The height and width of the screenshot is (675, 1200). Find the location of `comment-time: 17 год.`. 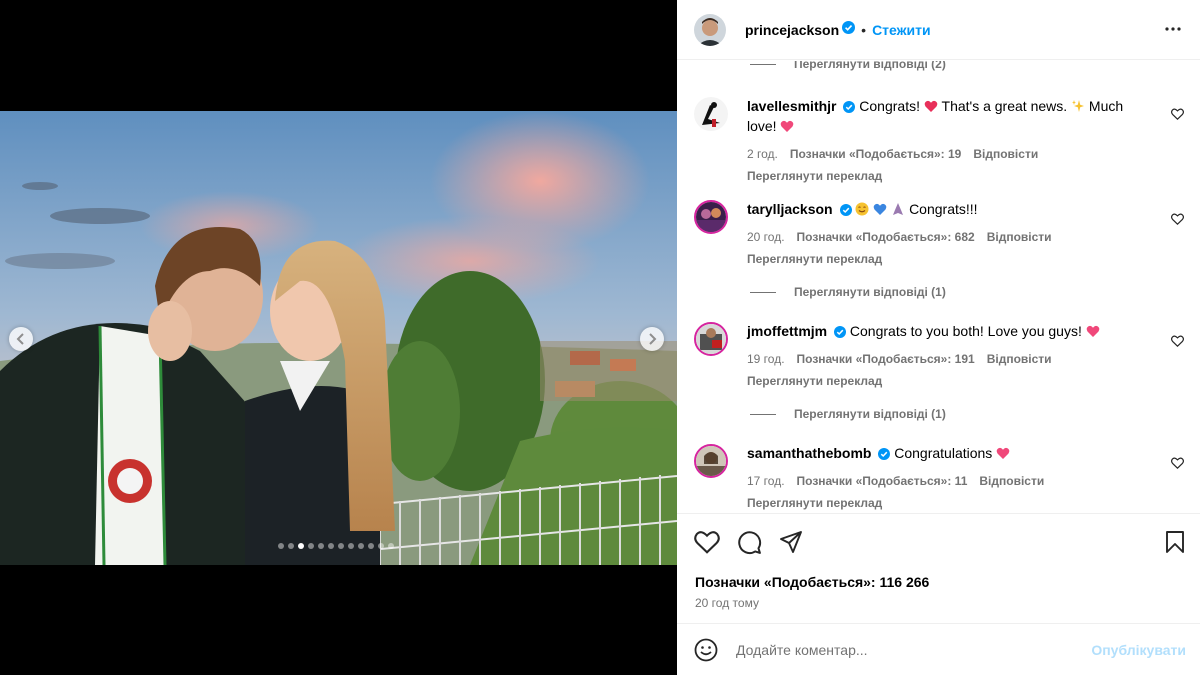

comment-time: 17 год. is located at coordinates (766, 481).